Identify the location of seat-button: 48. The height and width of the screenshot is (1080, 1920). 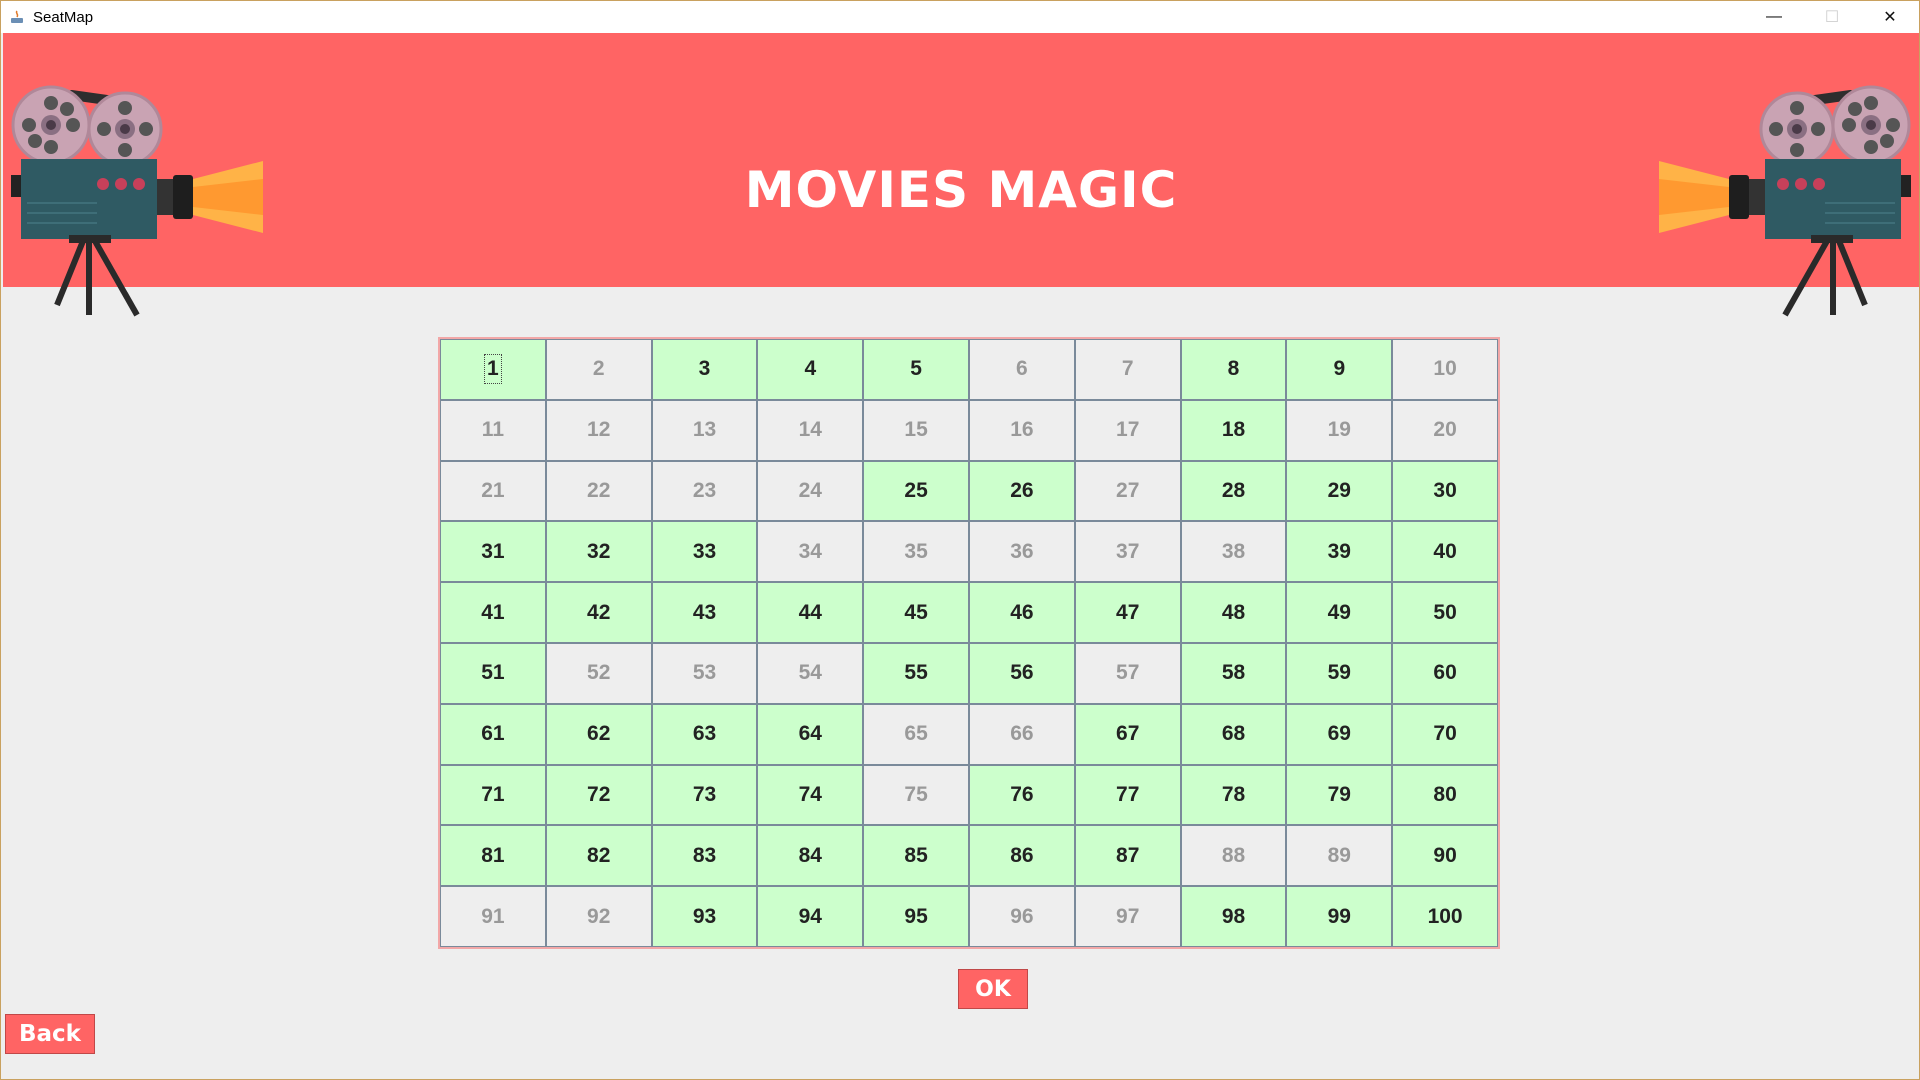
(1233, 612).